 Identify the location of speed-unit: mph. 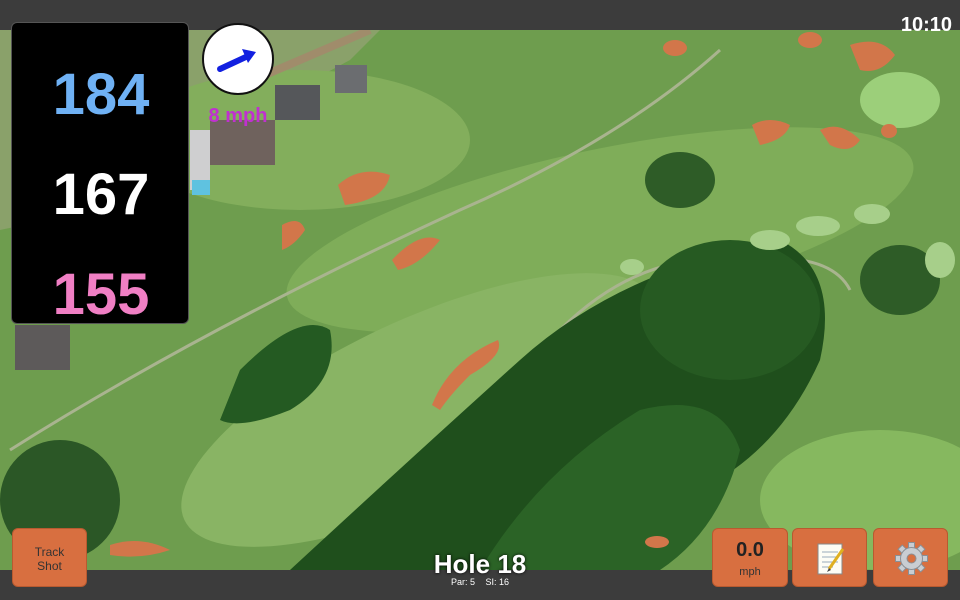
(750, 572).